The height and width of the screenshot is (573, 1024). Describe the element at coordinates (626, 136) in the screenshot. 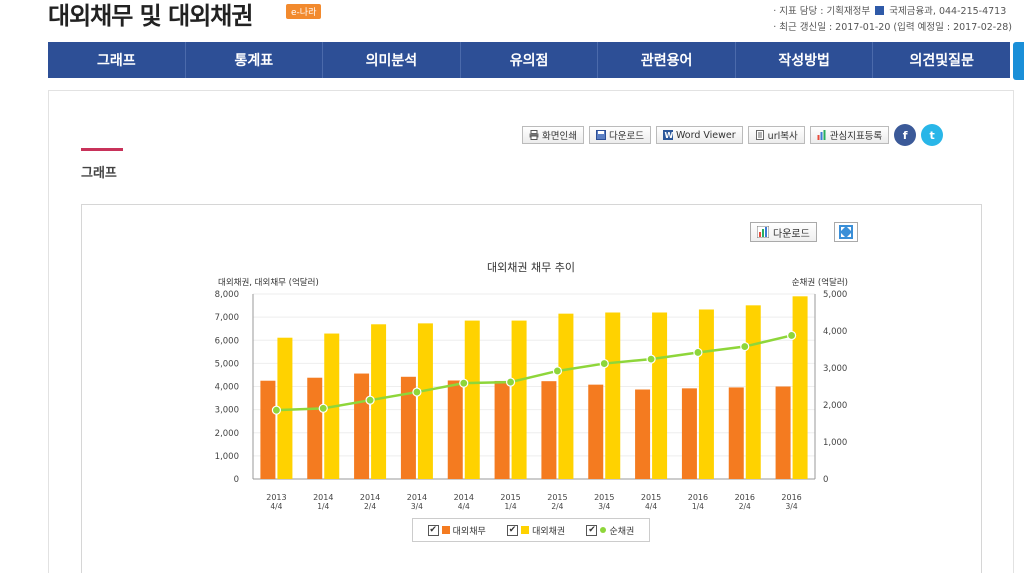

I see `download-label: 다운로드` at that location.